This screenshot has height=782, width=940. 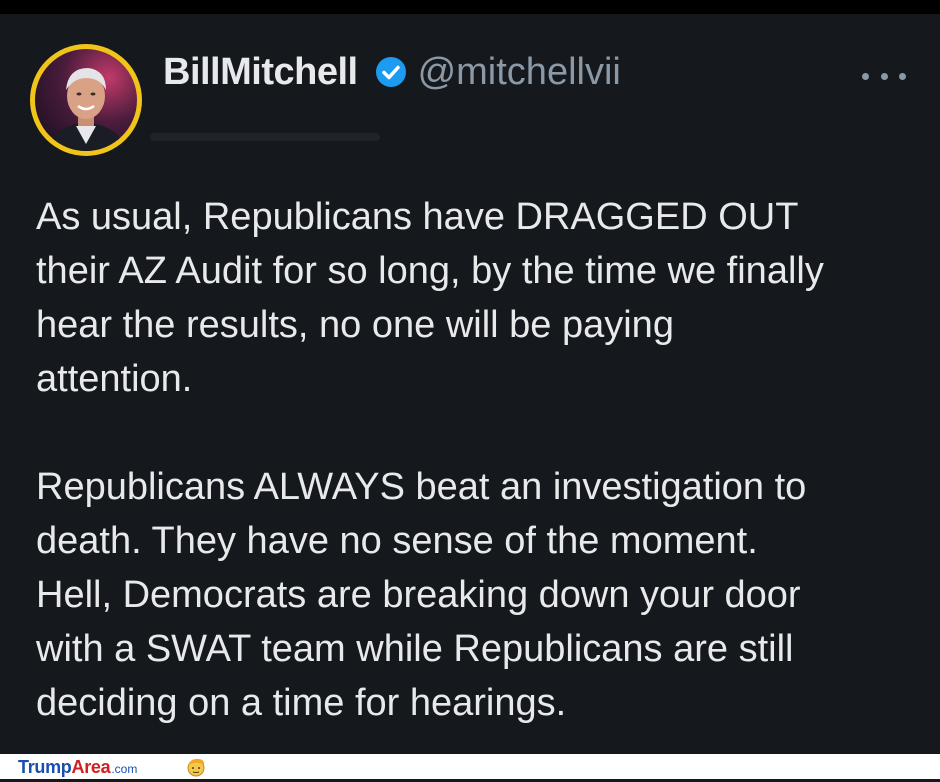 What do you see at coordinates (470, 766) in the screenshot?
I see `watermark-bar: Trump Area .com` at bounding box center [470, 766].